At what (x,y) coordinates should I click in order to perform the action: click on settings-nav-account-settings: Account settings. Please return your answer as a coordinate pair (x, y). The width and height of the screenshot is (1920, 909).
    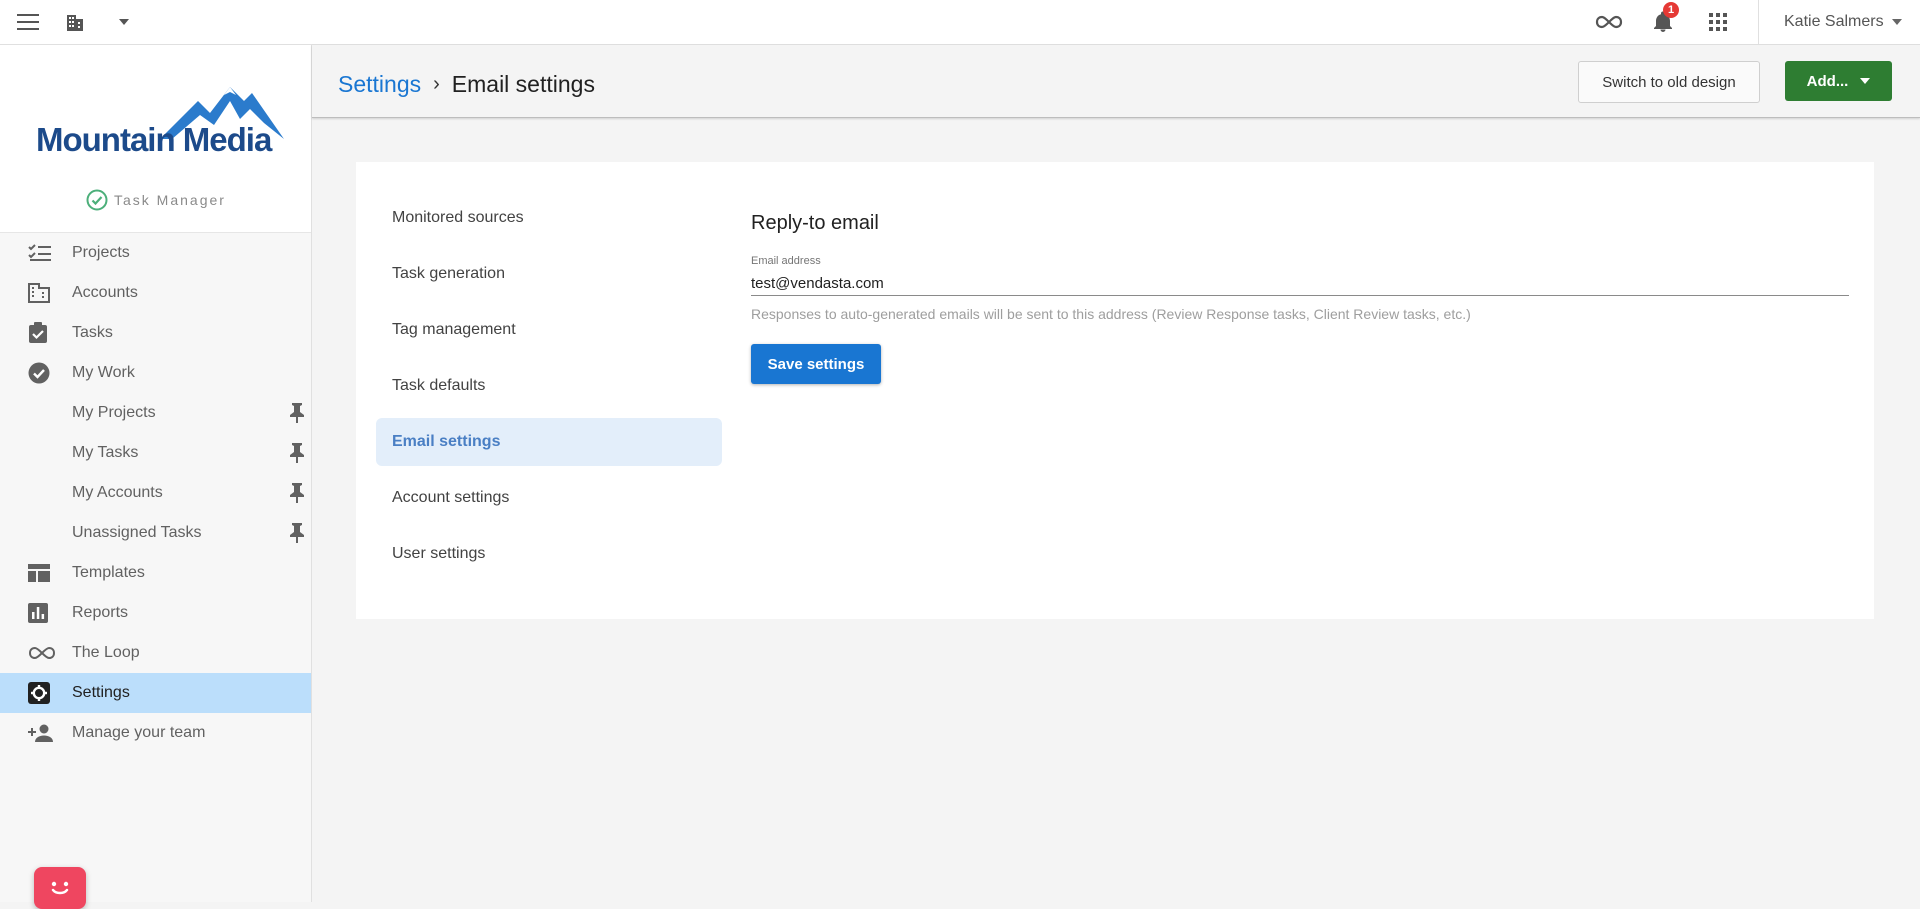
    Looking at the image, I should click on (549, 498).